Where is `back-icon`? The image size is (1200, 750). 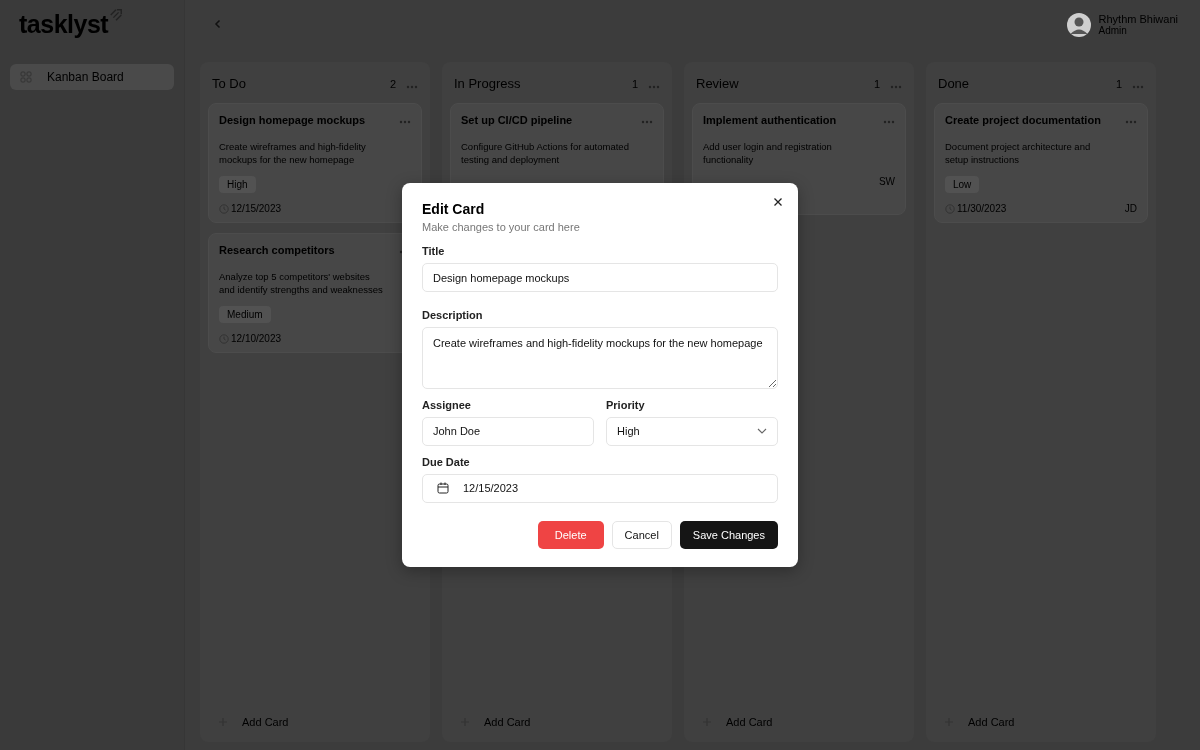 back-icon is located at coordinates (218, 24).